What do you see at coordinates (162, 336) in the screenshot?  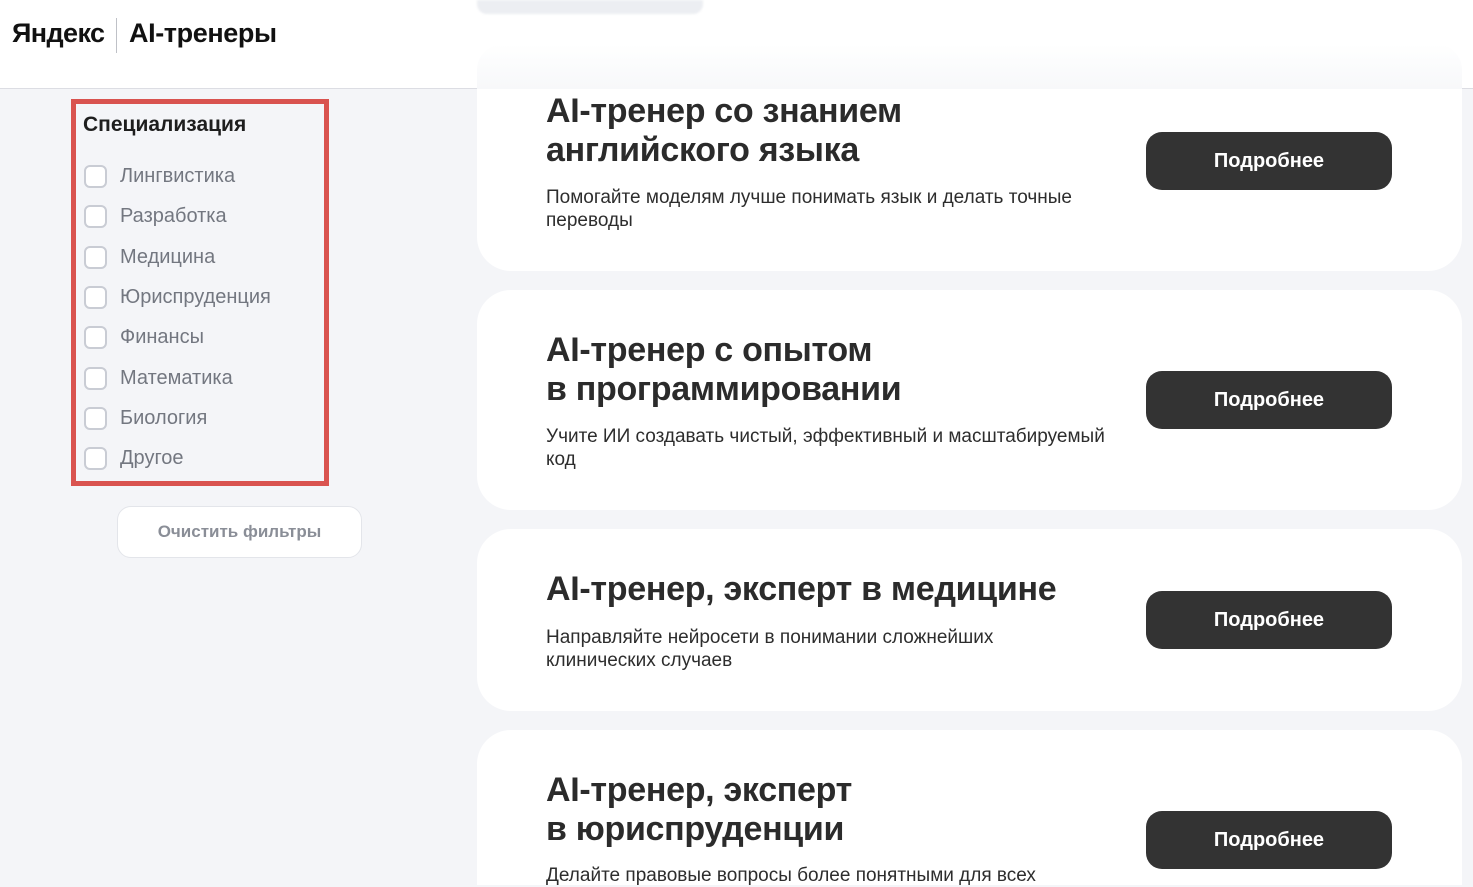 I see `filter-option-label: Финансы` at bounding box center [162, 336].